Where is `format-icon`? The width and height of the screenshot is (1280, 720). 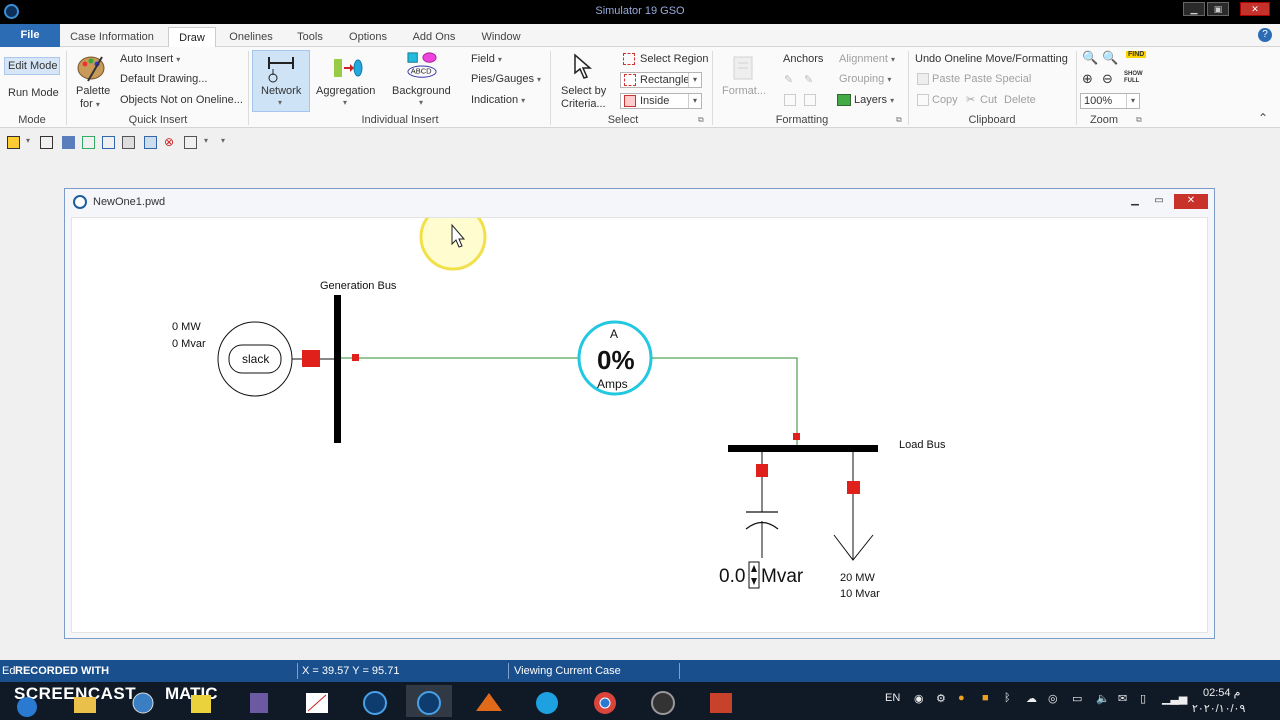 format-icon is located at coordinates (744, 68).